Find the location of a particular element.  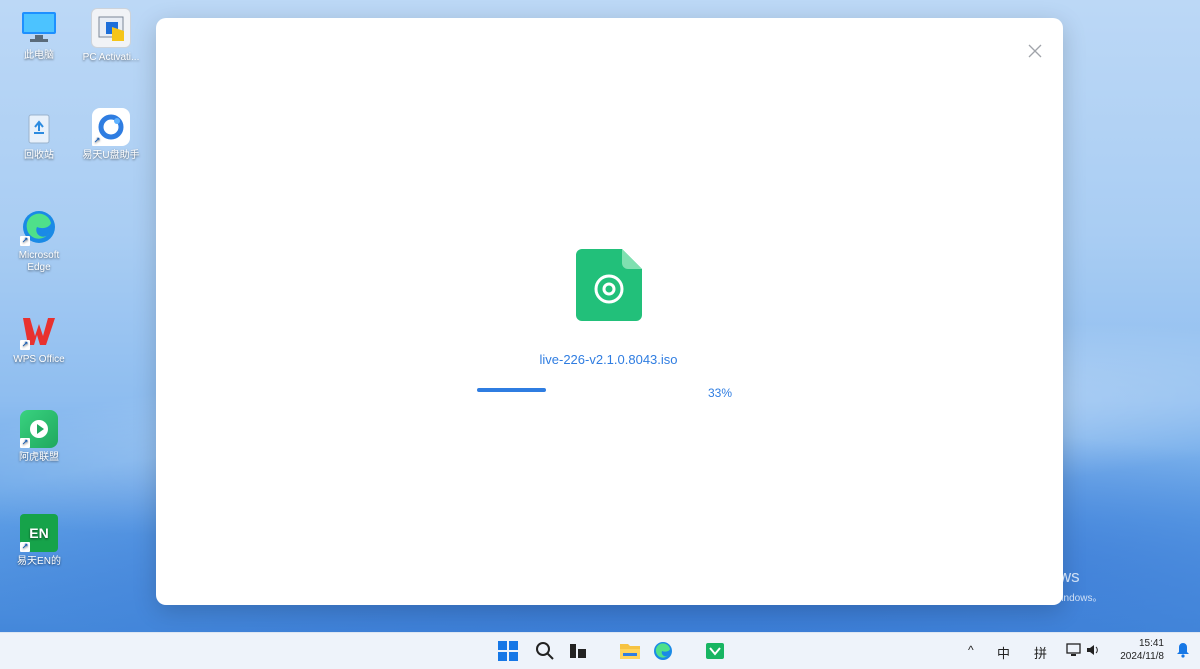

green-app-icon: ↗ is located at coordinates (39, 429).